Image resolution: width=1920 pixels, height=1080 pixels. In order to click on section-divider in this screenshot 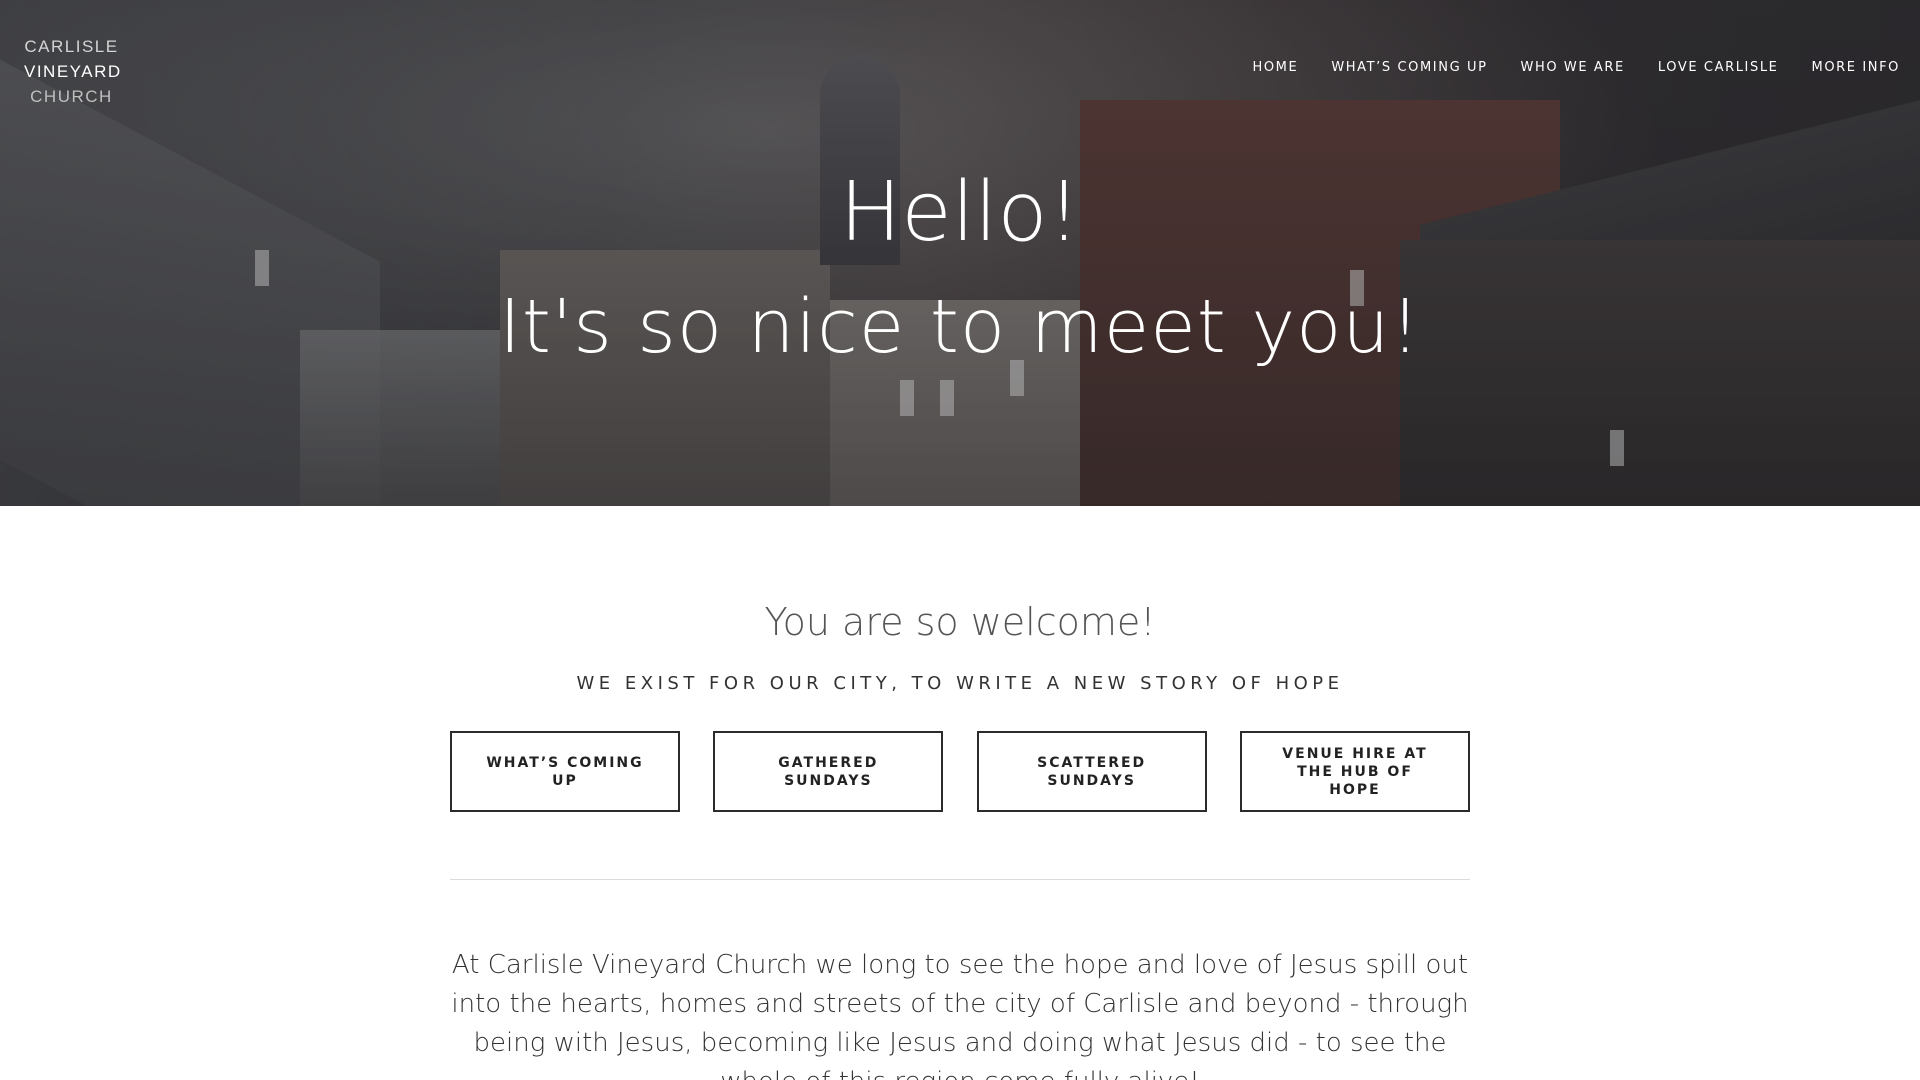, I will do `click(960, 879)`.